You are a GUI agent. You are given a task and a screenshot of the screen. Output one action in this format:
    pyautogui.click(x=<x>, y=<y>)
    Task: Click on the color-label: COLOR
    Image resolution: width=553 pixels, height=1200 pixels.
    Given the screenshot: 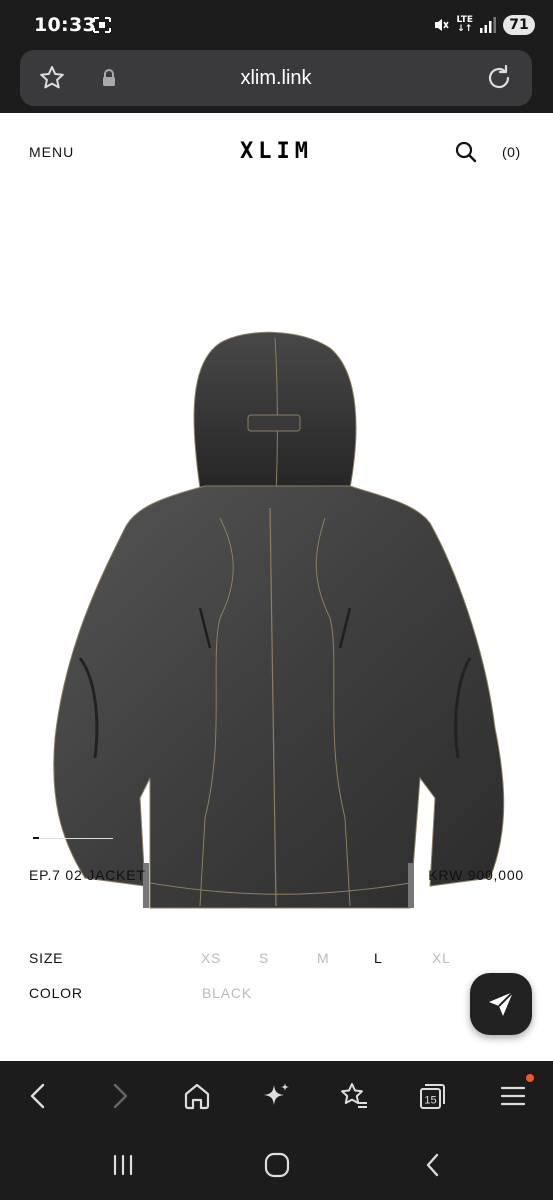 What is the action you would take?
    pyautogui.click(x=56, y=993)
    